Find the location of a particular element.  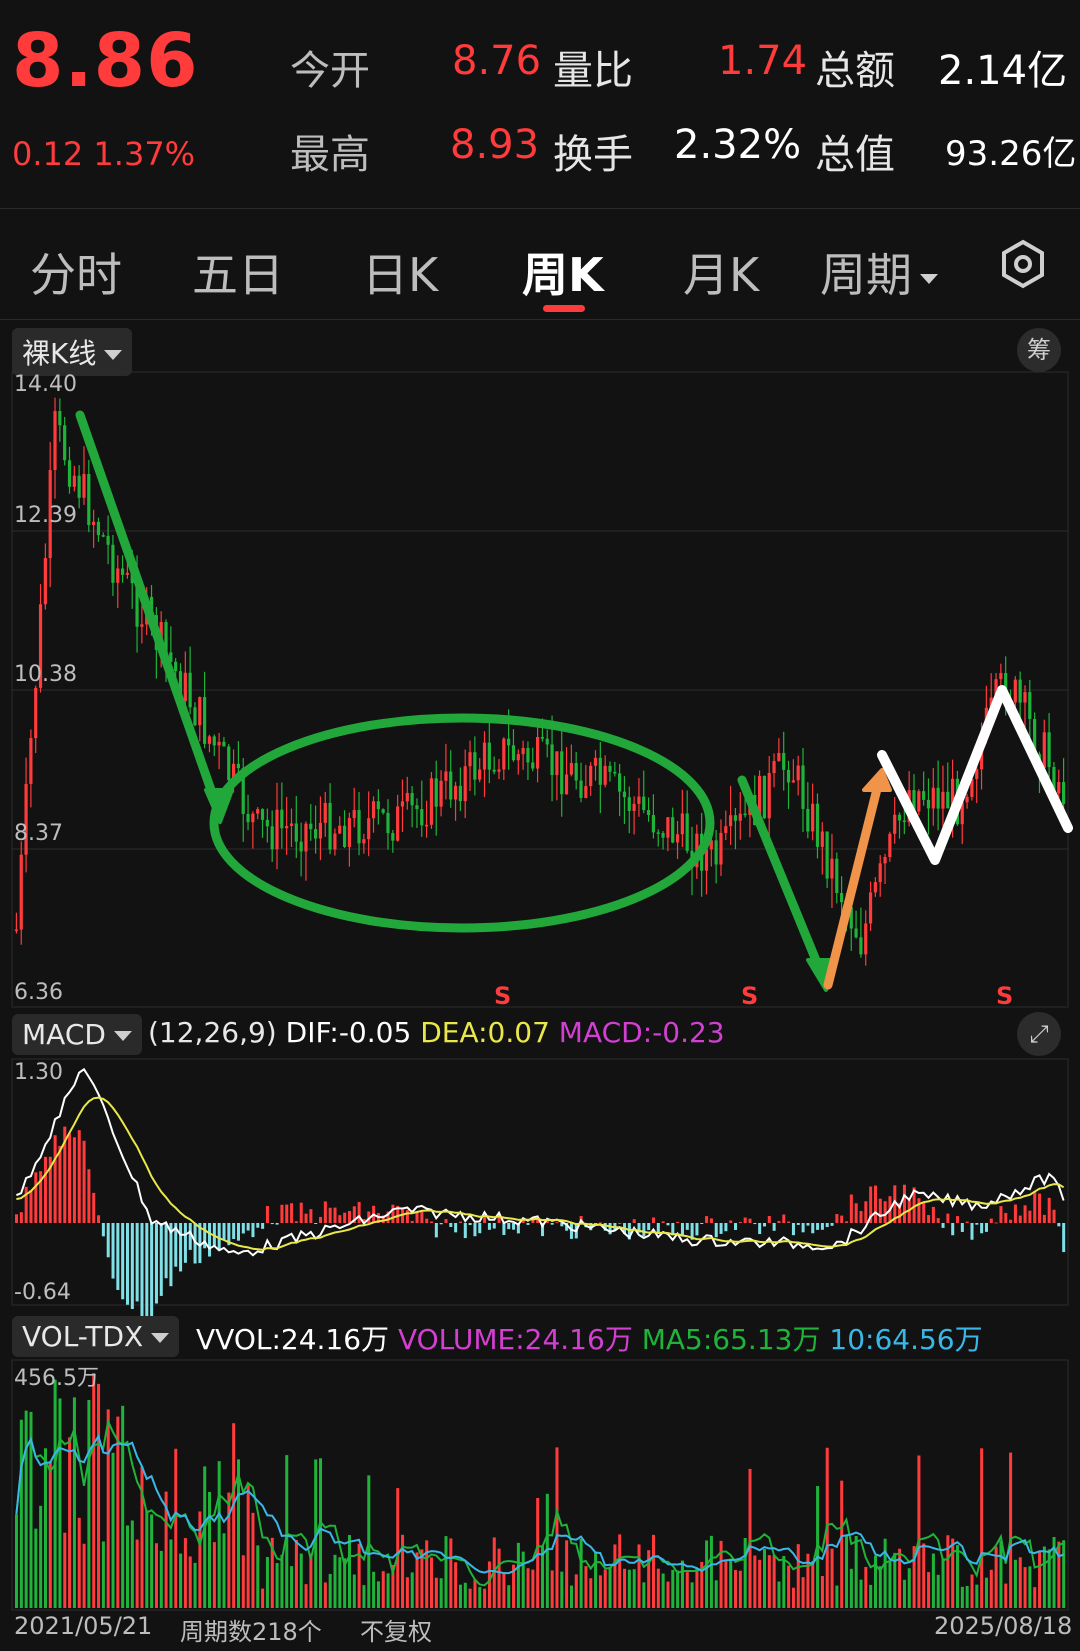

macd-axis-top: 1.30 is located at coordinates (38, 1072).